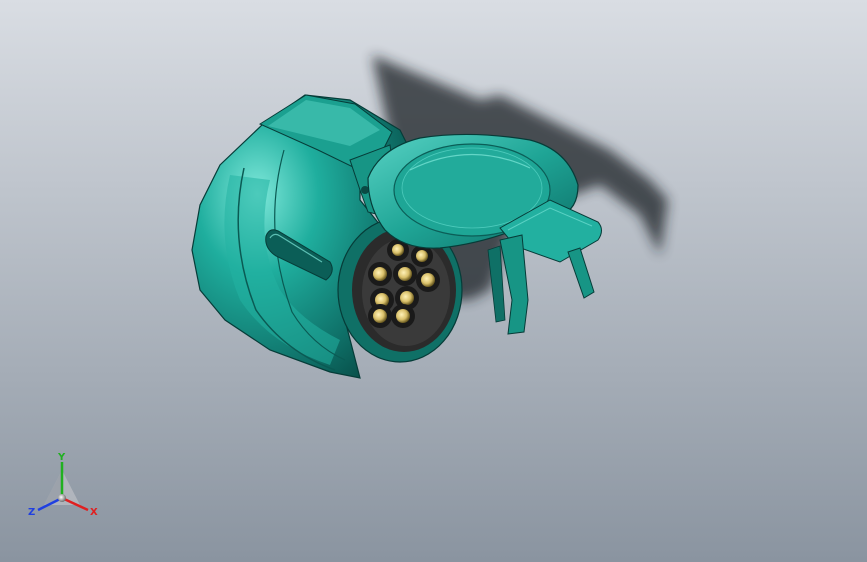  What do you see at coordinates (61, 457) in the screenshot?
I see `triad-y-label: Y` at bounding box center [61, 457].